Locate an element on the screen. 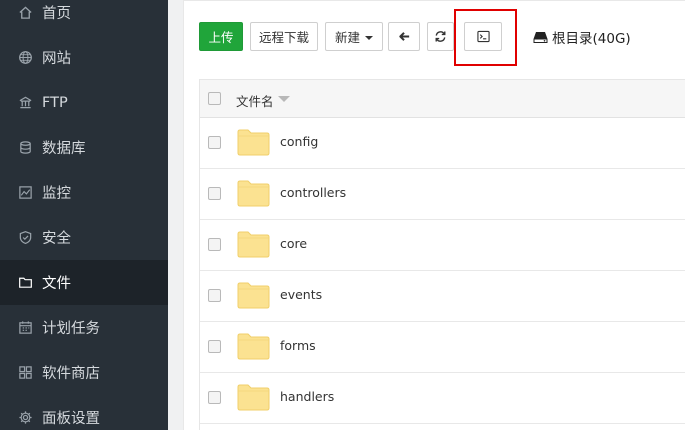 Image resolution: width=685 pixels, height=430 pixels. sidebar-item-settings: 面板设置 is located at coordinates (84, 412).